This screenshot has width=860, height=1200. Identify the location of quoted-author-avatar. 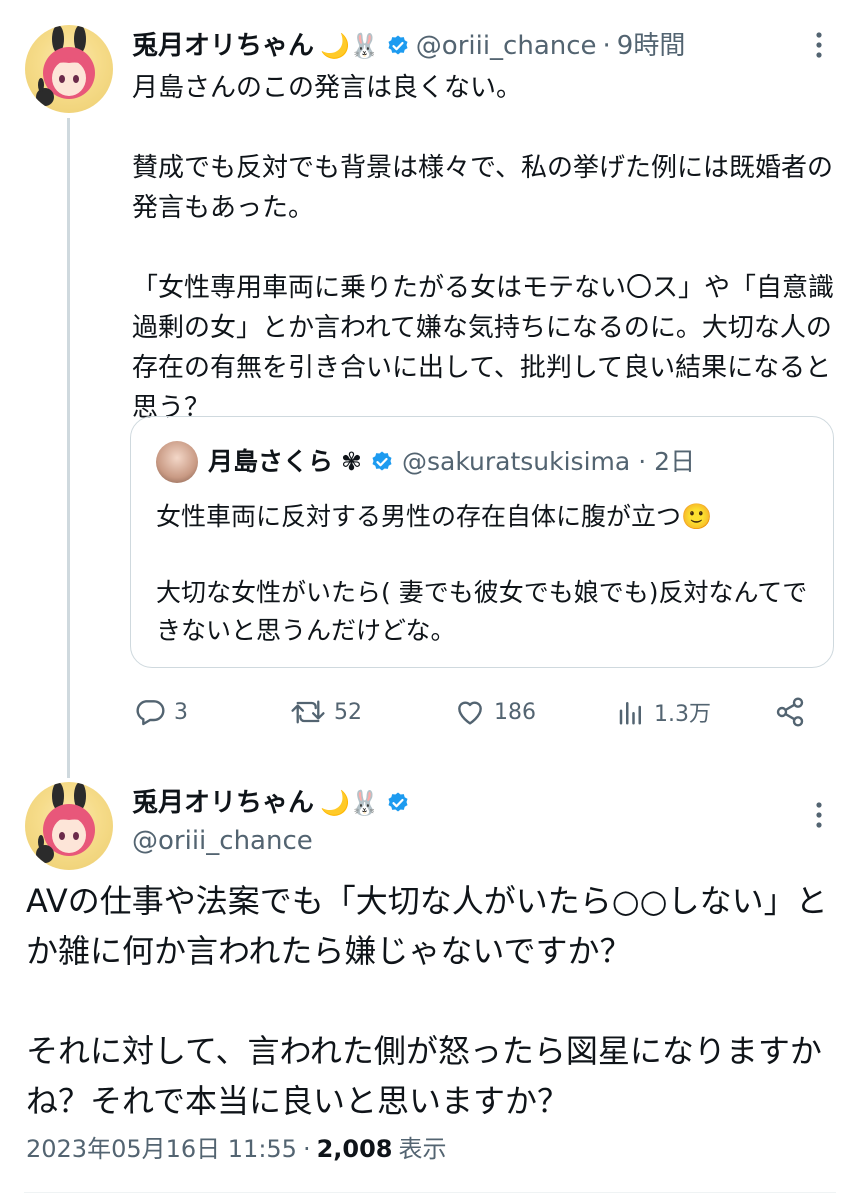
(177, 462).